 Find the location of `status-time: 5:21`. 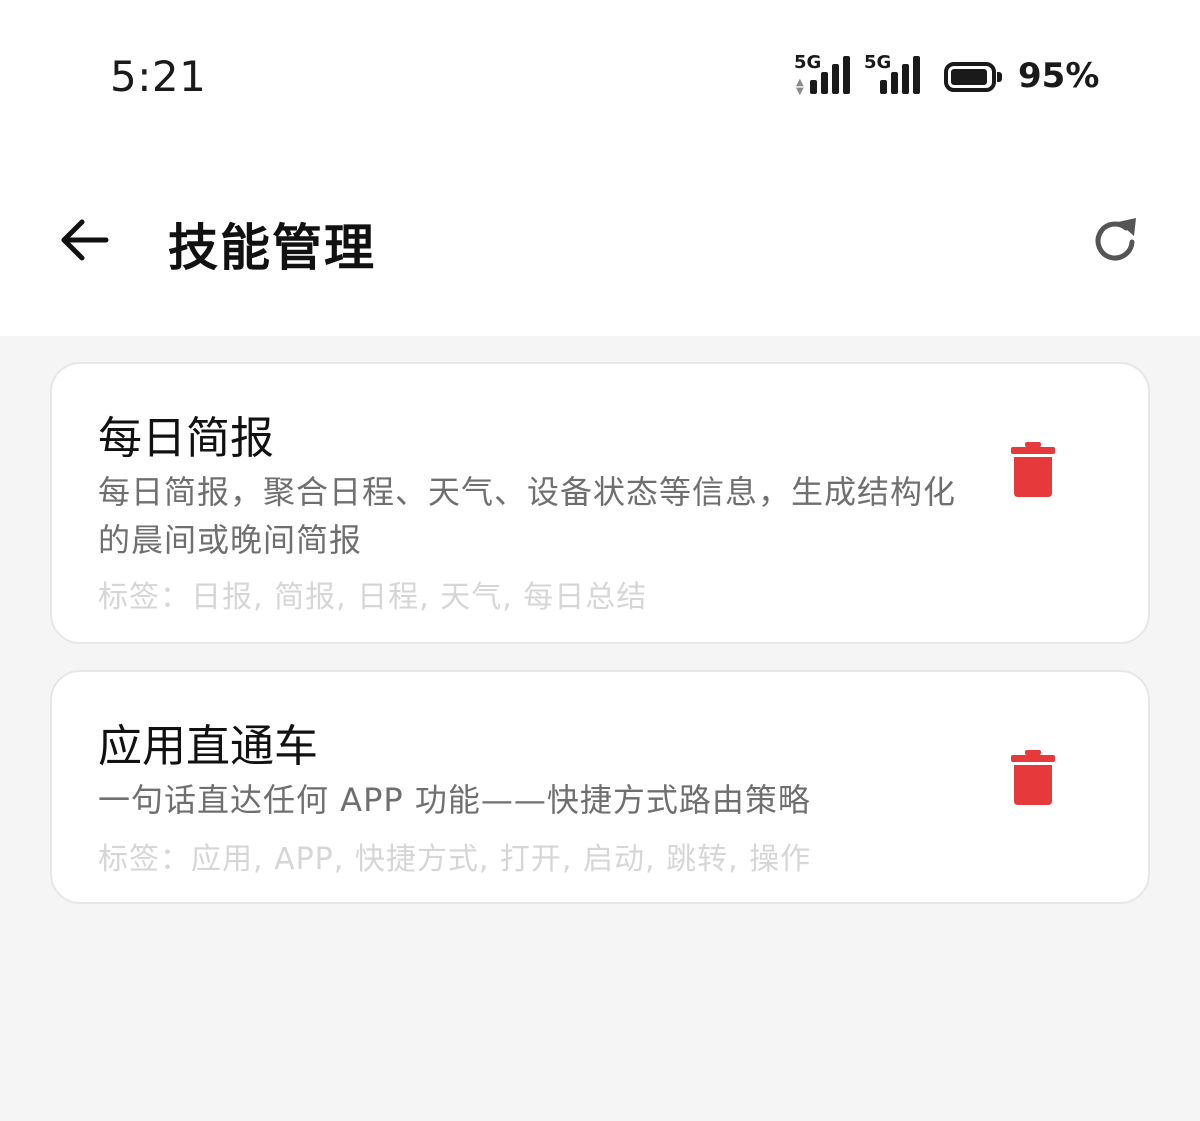

status-time: 5:21 is located at coordinates (158, 76).